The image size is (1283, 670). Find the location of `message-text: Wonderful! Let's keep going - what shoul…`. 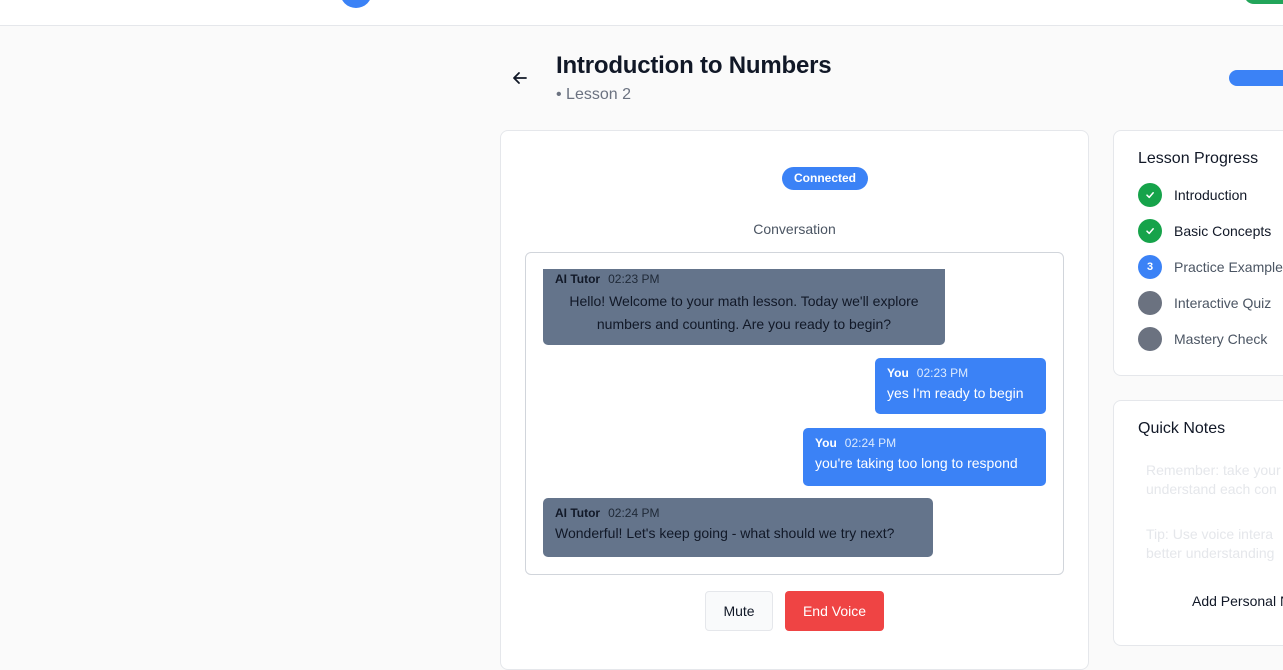

message-text: Wonderful! Let's keep going - what shoul… is located at coordinates (725, 533).